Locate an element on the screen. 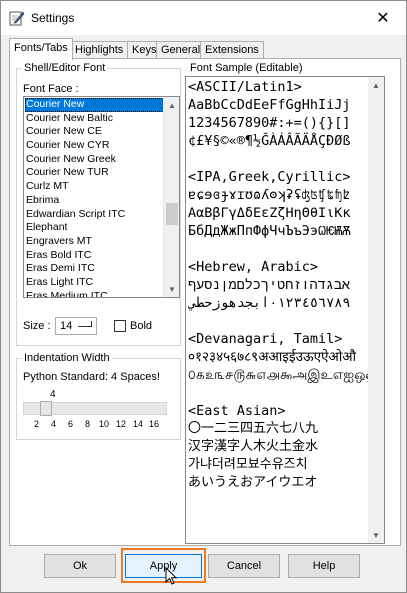 This screenshot has width=407, height=593. size-value: 14 is located at coordinates (66, 326).